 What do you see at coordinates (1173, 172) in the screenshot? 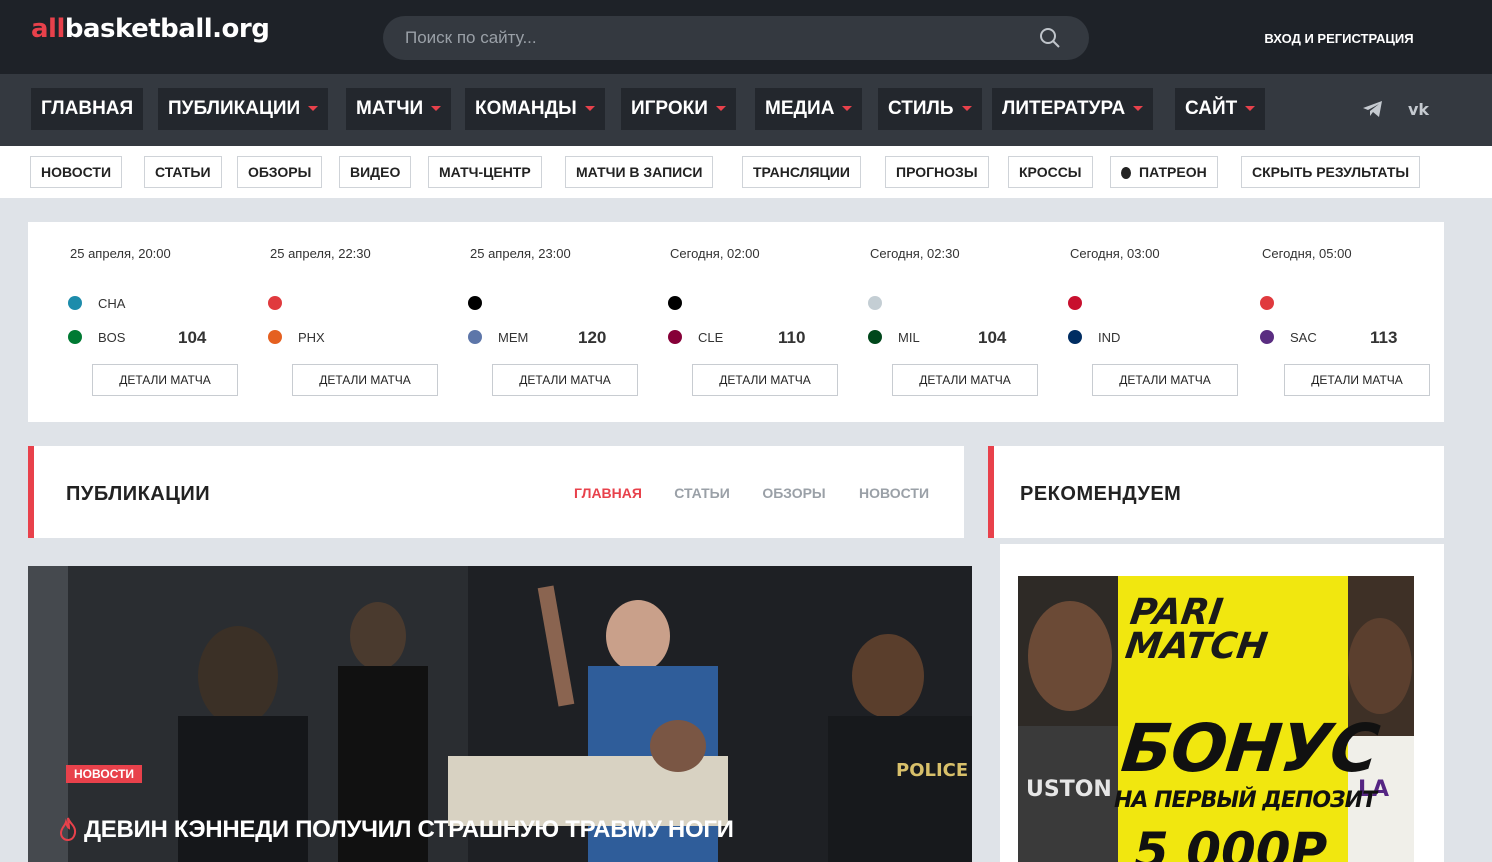
I see `subnav-label: ПАТРЕОН` at bounding box center [1173, 172].